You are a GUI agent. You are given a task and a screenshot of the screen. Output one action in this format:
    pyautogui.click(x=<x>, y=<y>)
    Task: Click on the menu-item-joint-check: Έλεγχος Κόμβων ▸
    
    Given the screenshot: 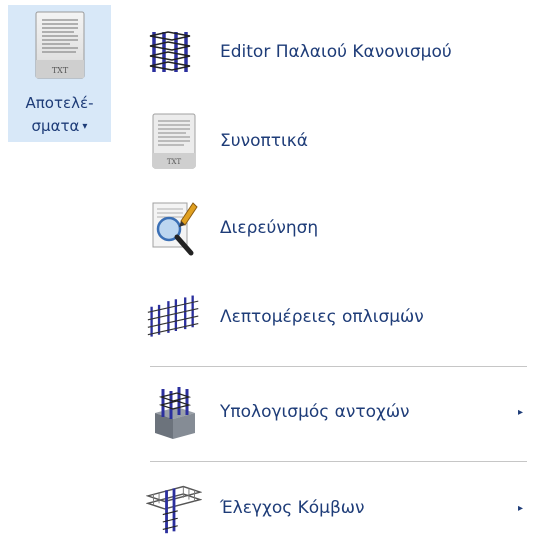 What is the action you would take?
    pyautogui.click(x=331, y=508)
    